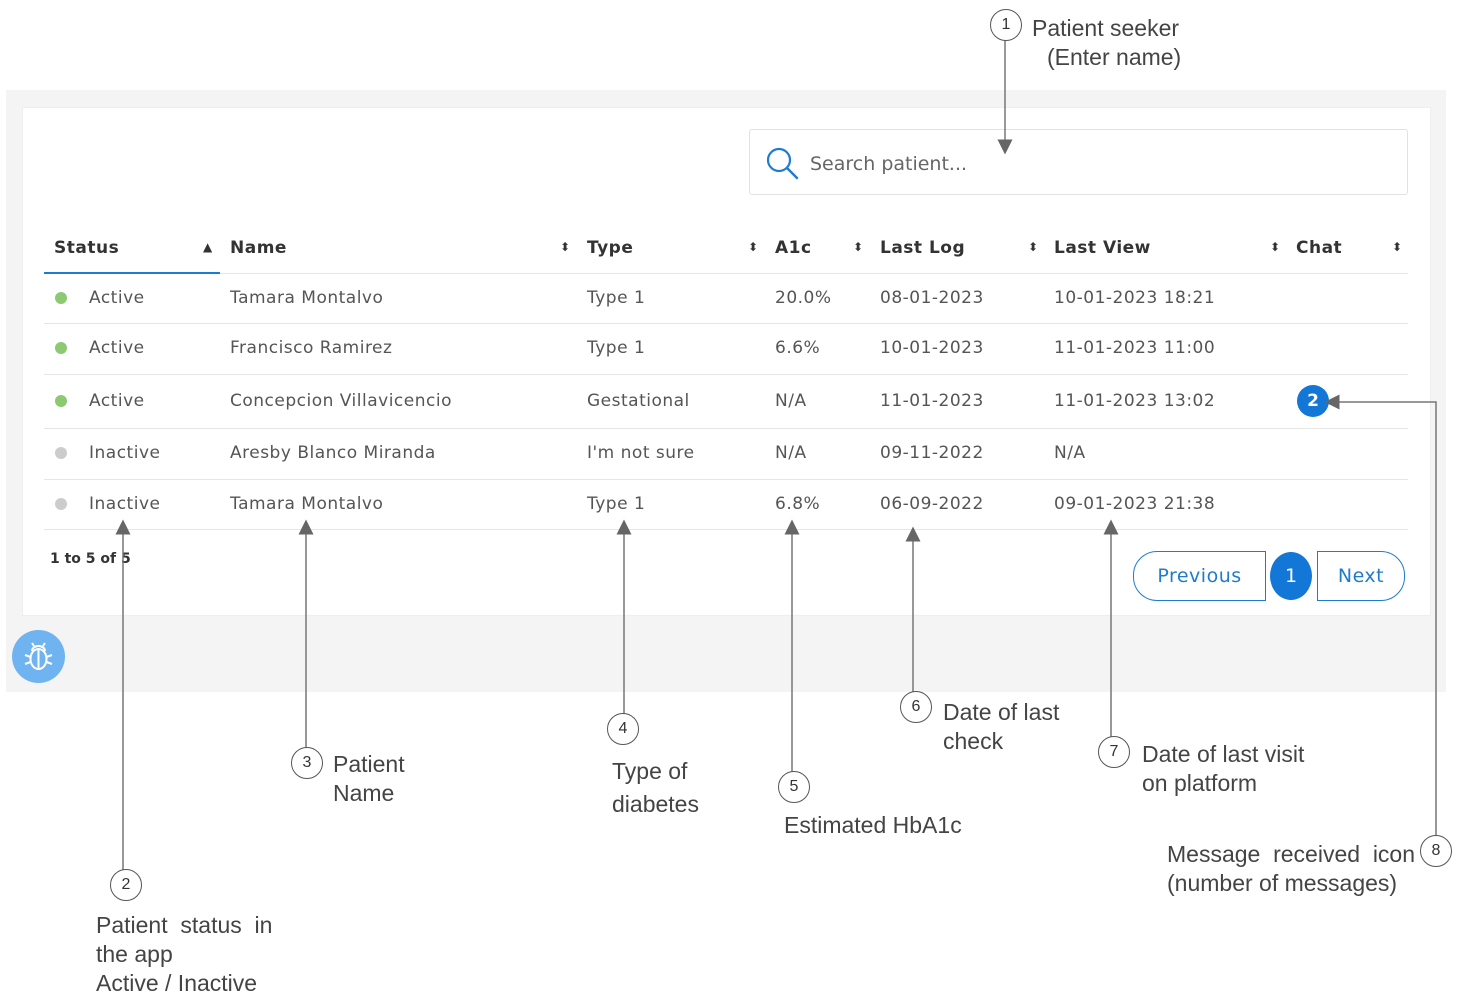 The image size is (1468, 998). What do you see at coordinates (1114, 752) in the screenshot?
I see `annotation-number: 7` at bounding box center [1114, 752].